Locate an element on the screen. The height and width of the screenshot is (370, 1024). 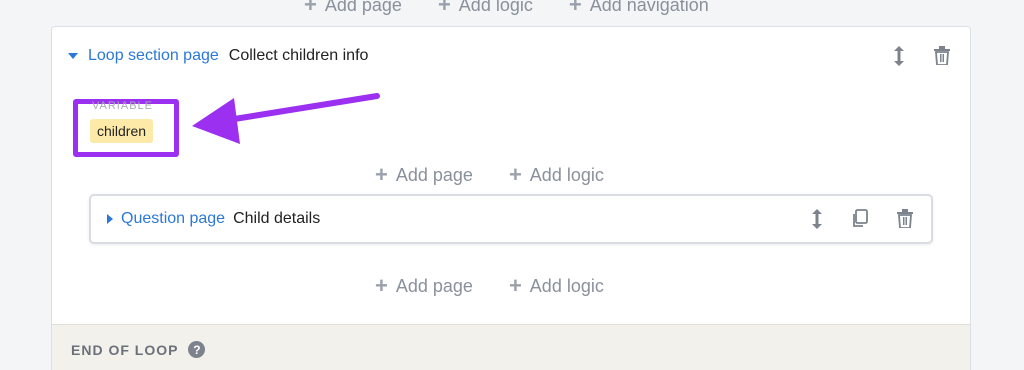
caret-down-icon is located at coordinates (73, 56).